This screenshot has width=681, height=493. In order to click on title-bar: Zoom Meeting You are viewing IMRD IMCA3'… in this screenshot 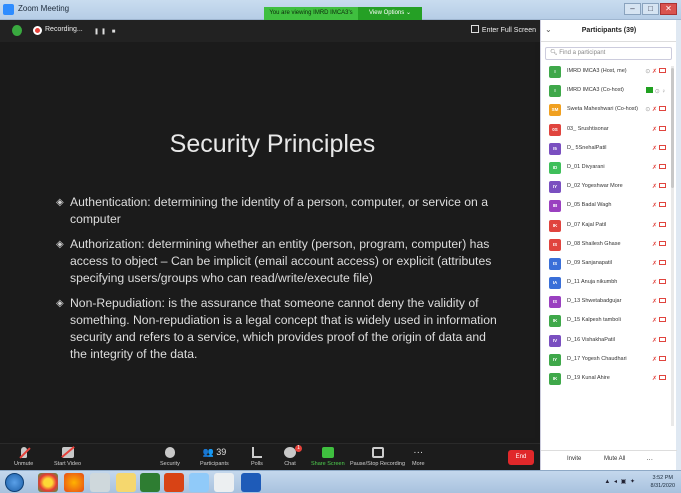, I will do `click(340, 14)`.